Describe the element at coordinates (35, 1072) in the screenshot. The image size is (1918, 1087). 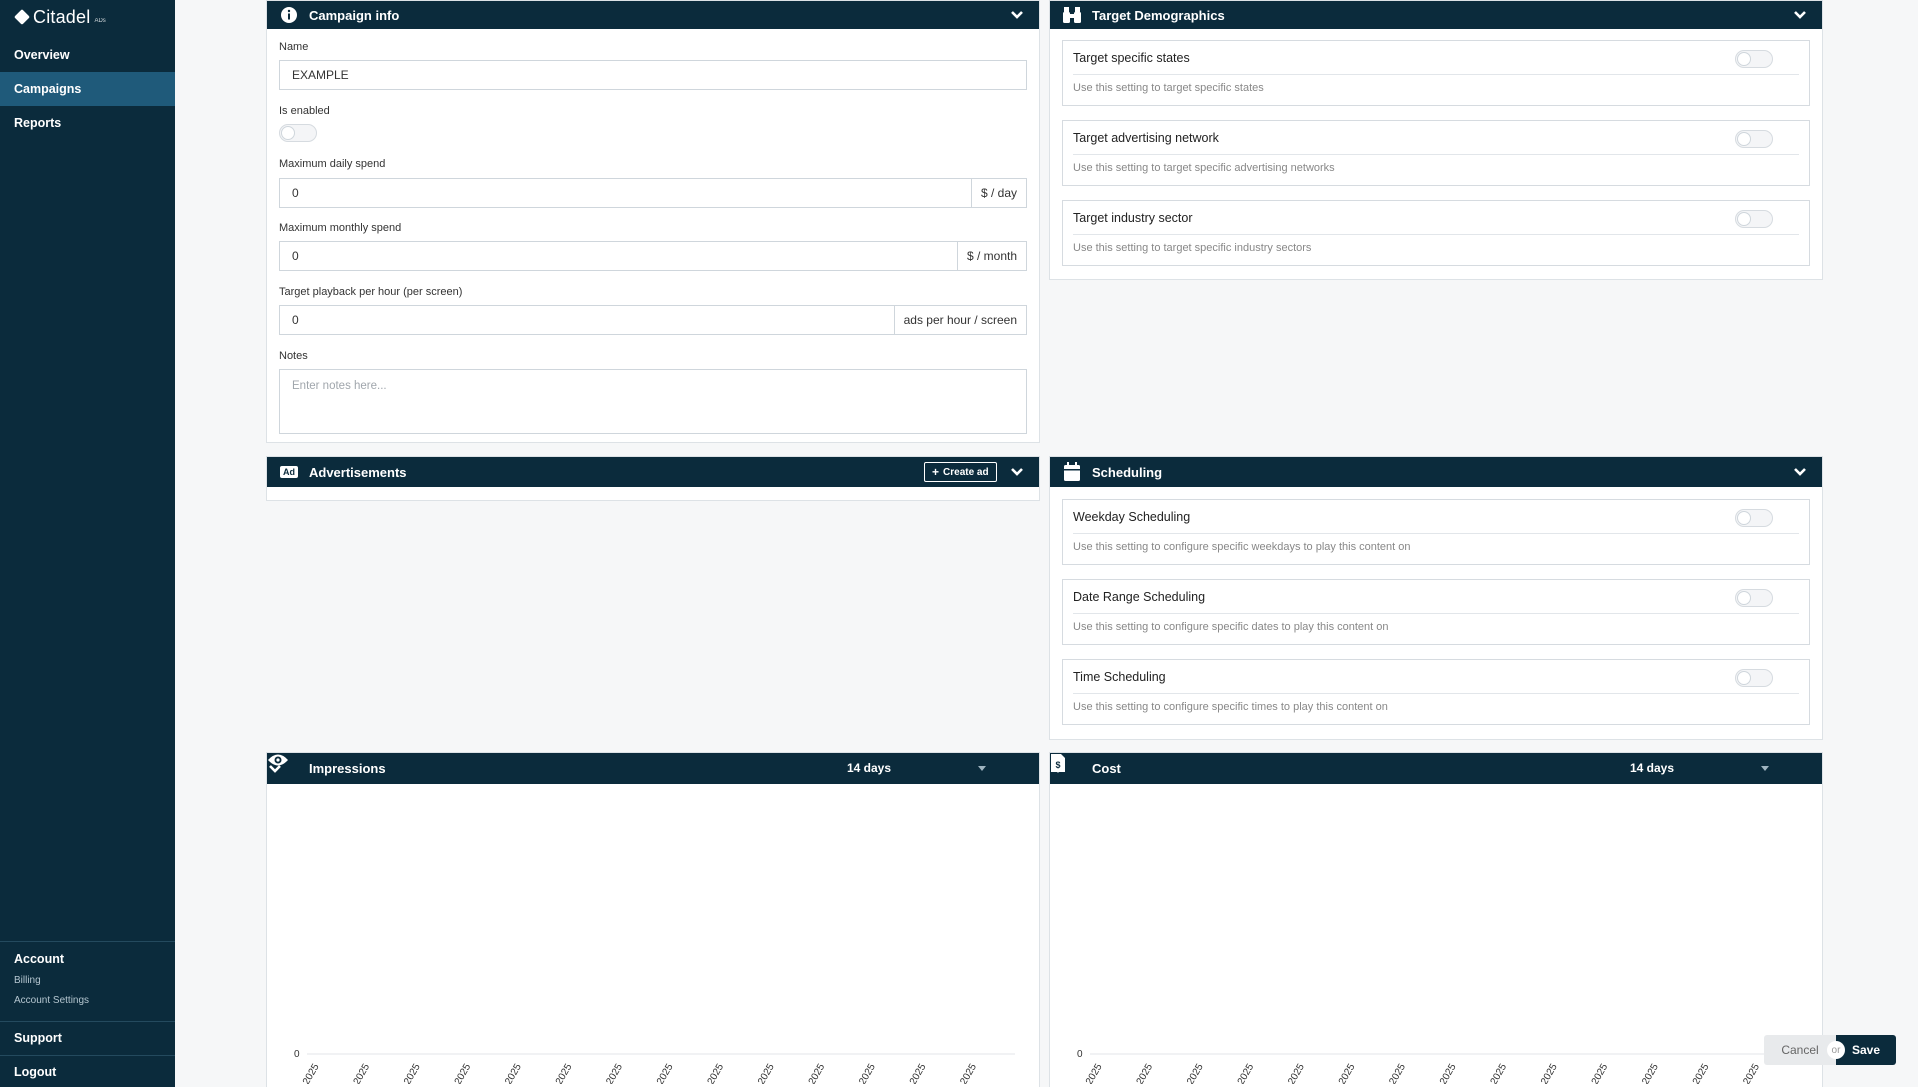
I see `nav-logout: Logout` at that location.